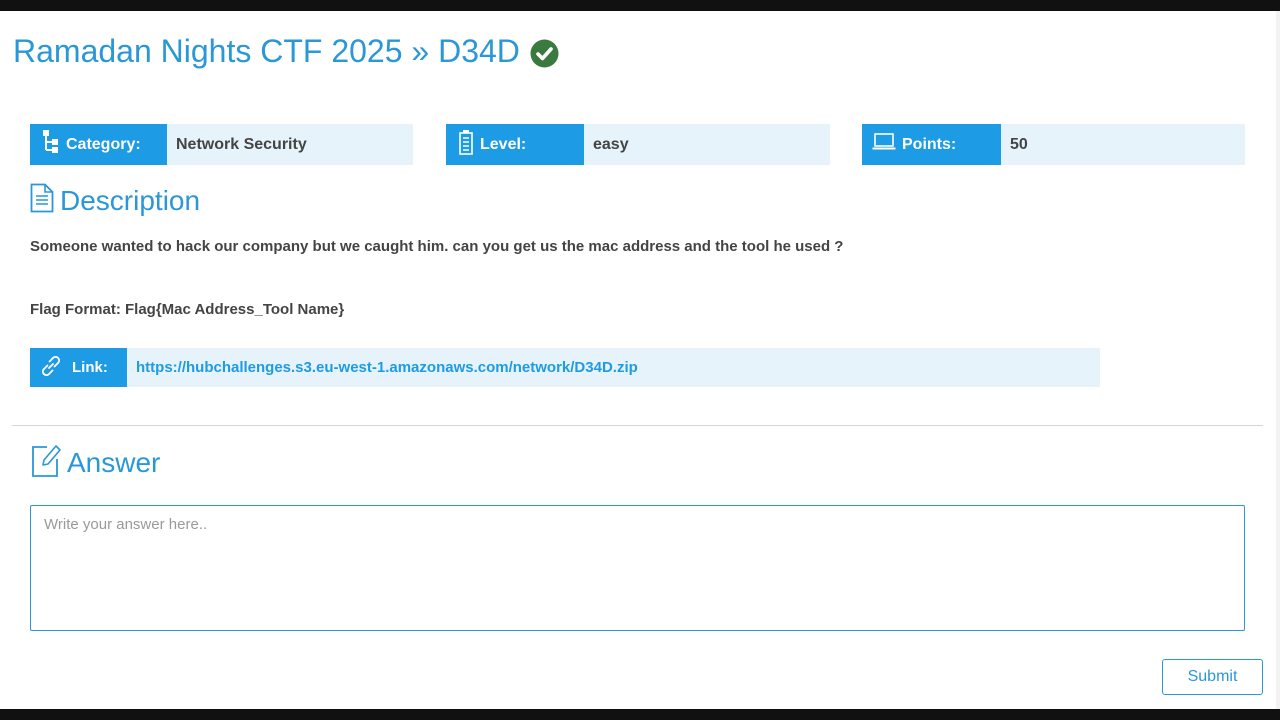 The width and height of the screenshot is (1280, 720). I want to click on answer-heading: Answer, so click(96, 463).